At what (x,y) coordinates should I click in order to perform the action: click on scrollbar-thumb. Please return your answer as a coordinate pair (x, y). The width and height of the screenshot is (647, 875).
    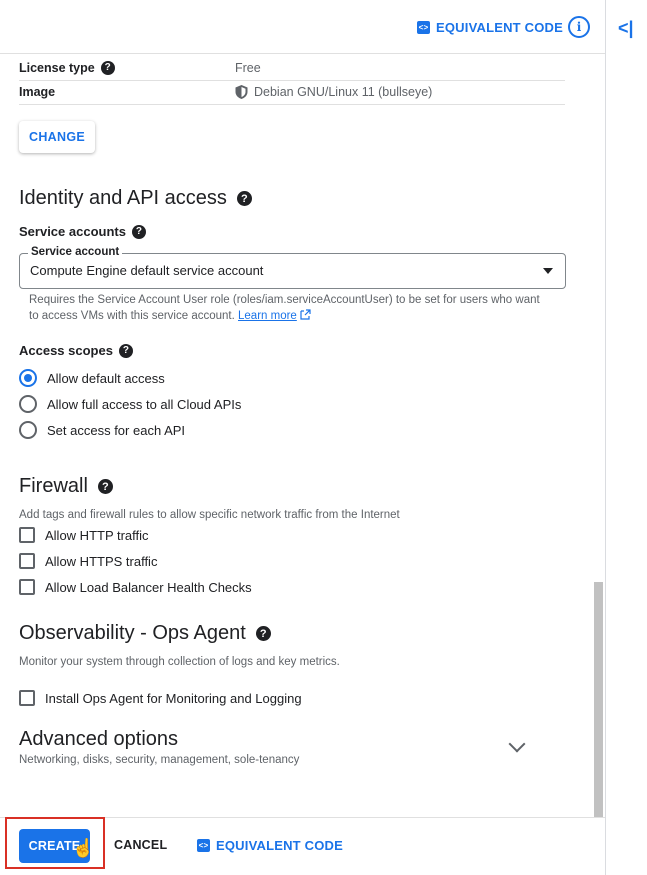
    Looking at the image, I should click on (598, 699).